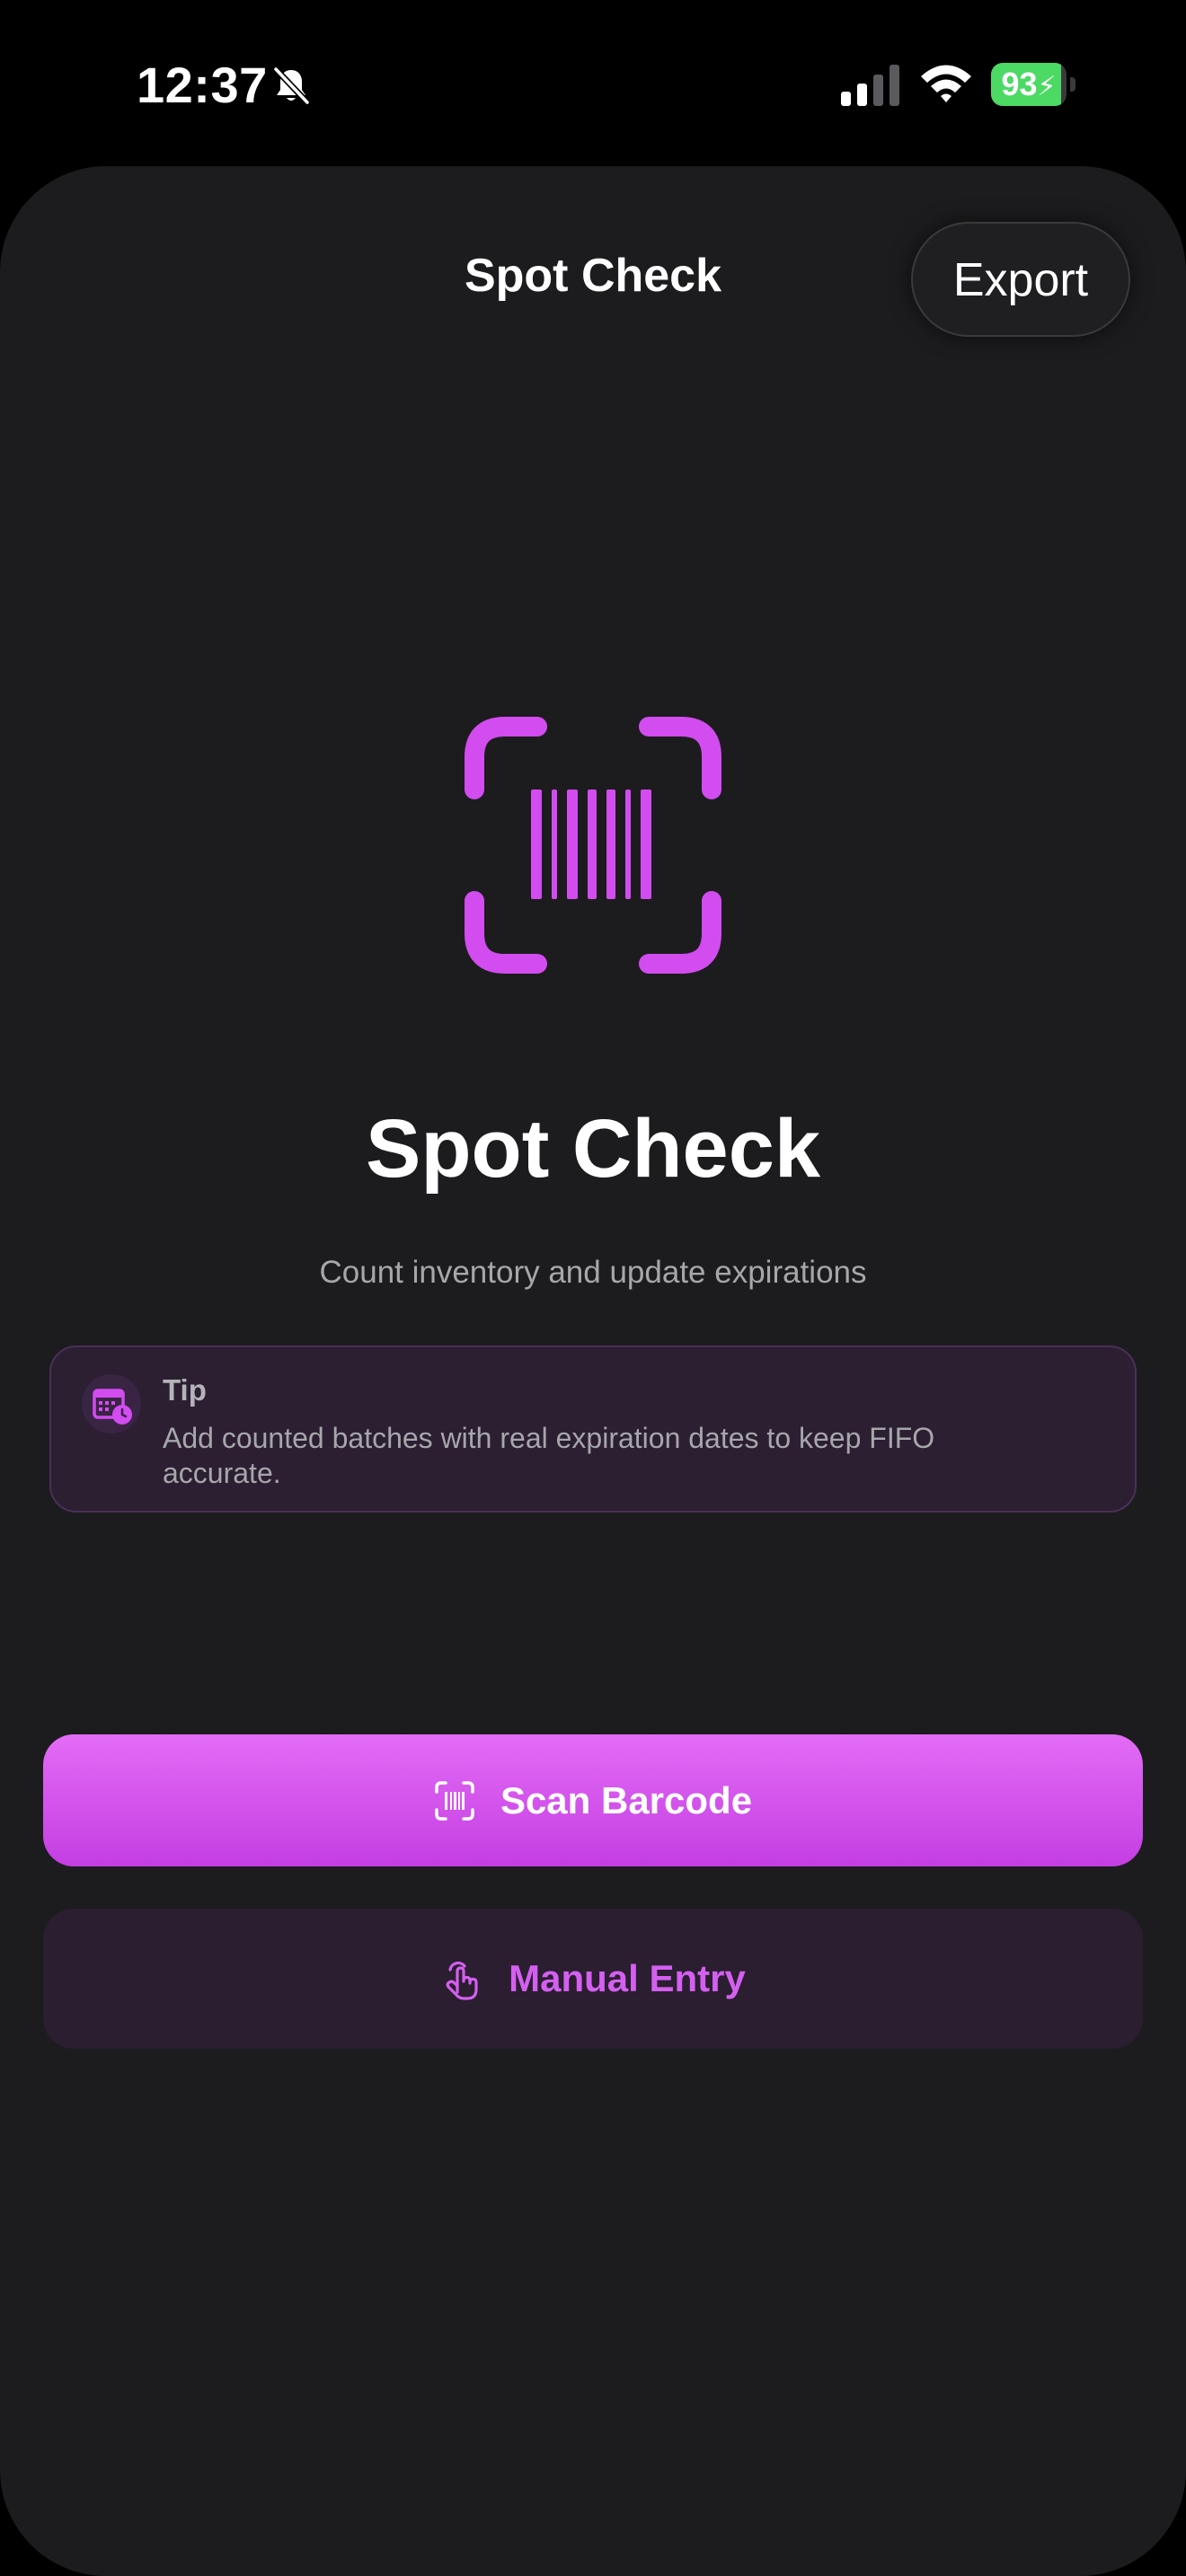  I want to click on scan-barcode-button-content: Scan Barcode, so click(593, 1800).